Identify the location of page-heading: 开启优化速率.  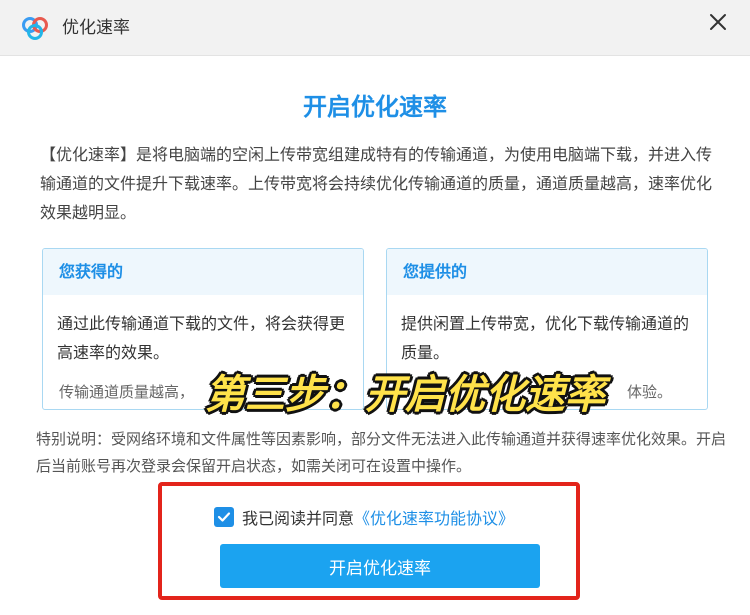
(375, 107).